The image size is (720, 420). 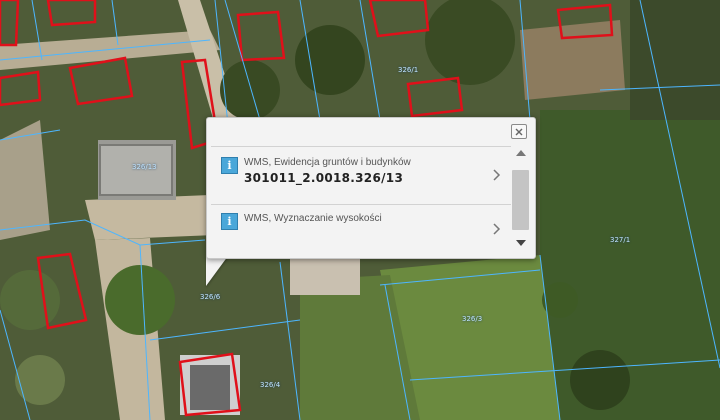 I want to click on result-item-height: i WMS, Wyznaczanie wysokości, so click(x=361, y=232).